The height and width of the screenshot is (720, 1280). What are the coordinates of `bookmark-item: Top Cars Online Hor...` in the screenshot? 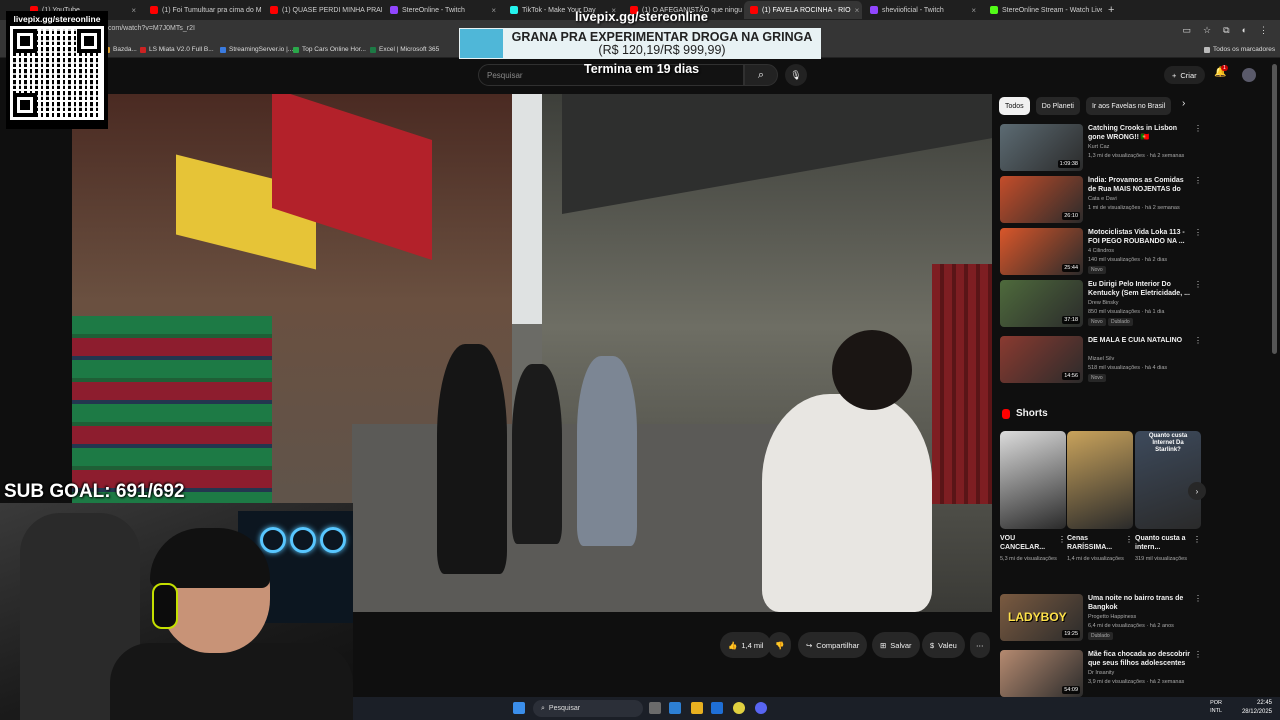 It's located at (329, 49).